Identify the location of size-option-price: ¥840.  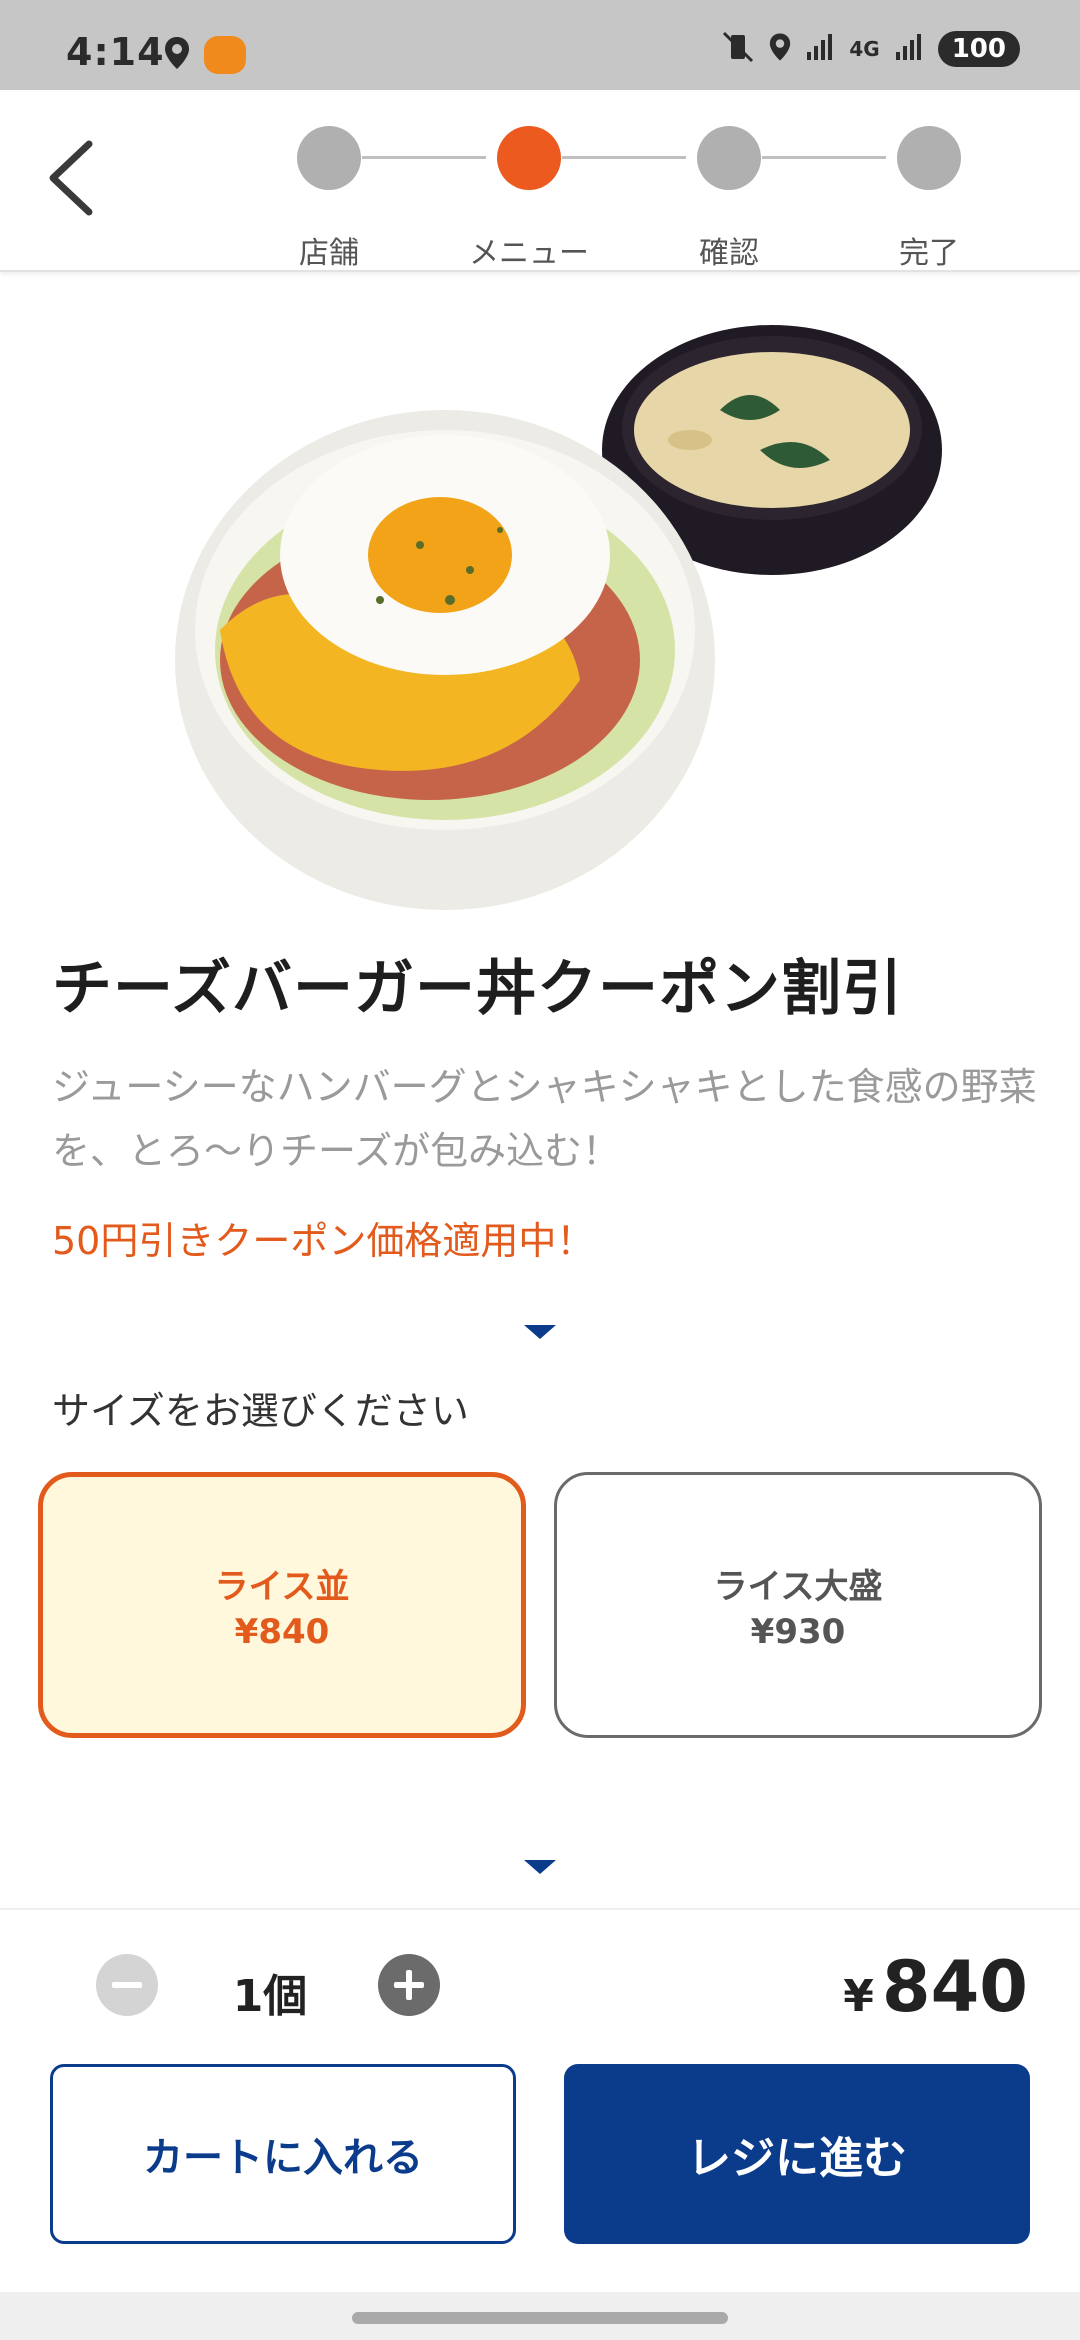
(282, 1631).